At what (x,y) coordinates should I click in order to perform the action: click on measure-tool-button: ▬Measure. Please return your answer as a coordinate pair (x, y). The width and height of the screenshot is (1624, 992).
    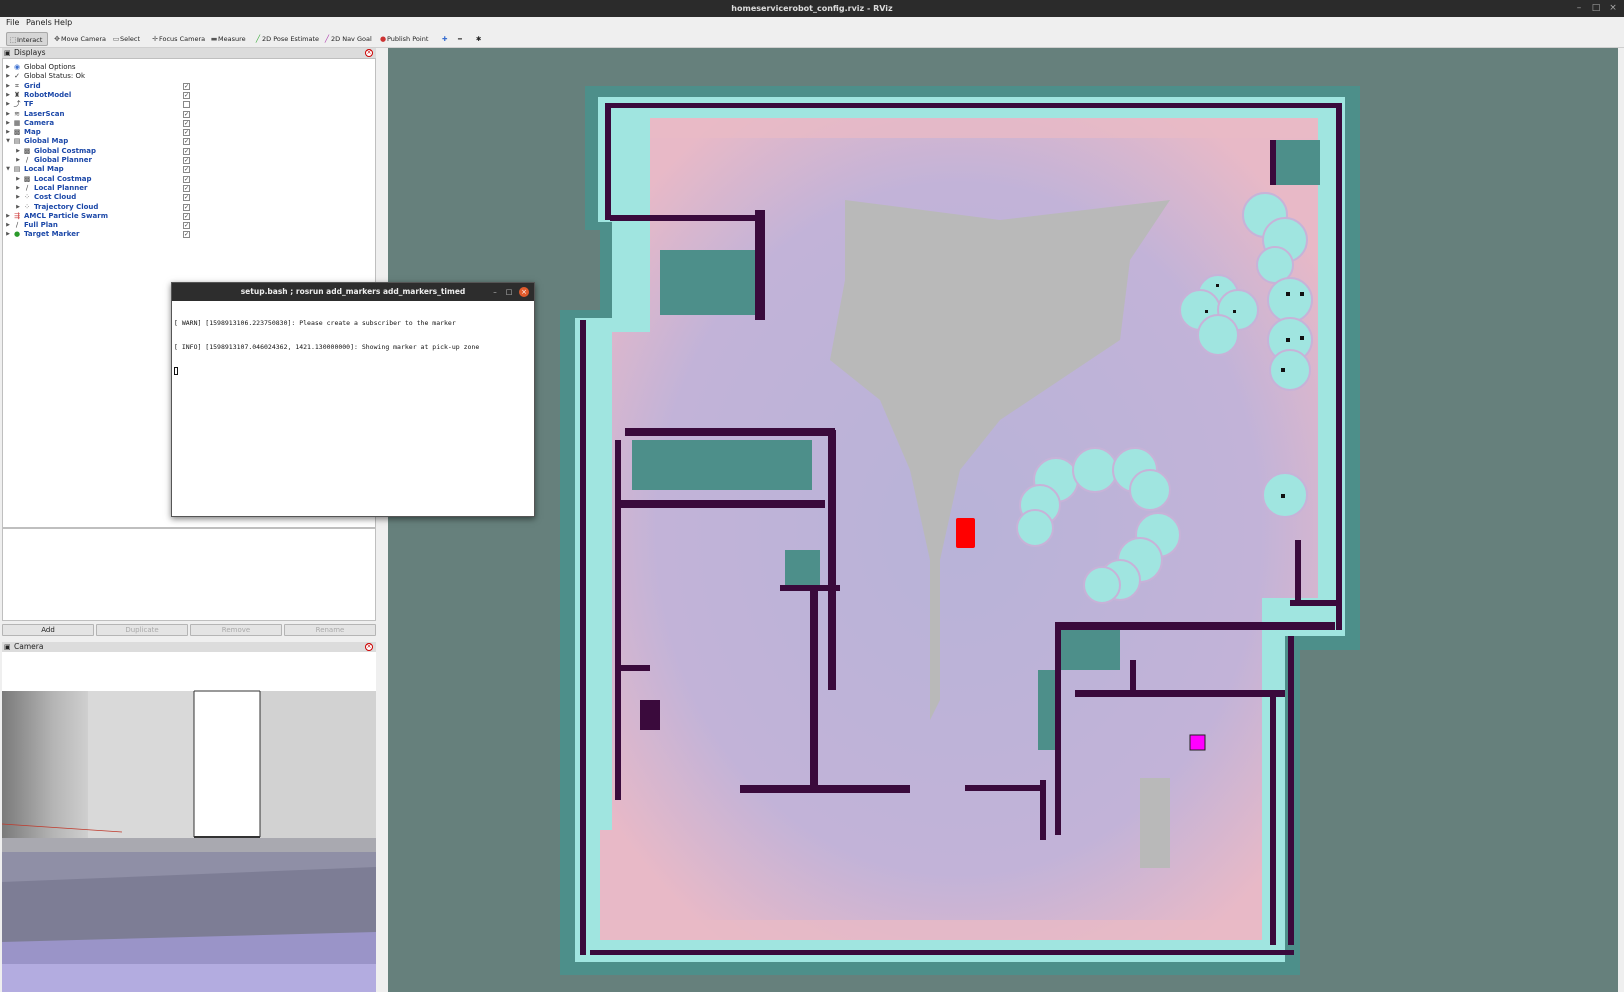
    Looking at the image, I should click on (227, 39).